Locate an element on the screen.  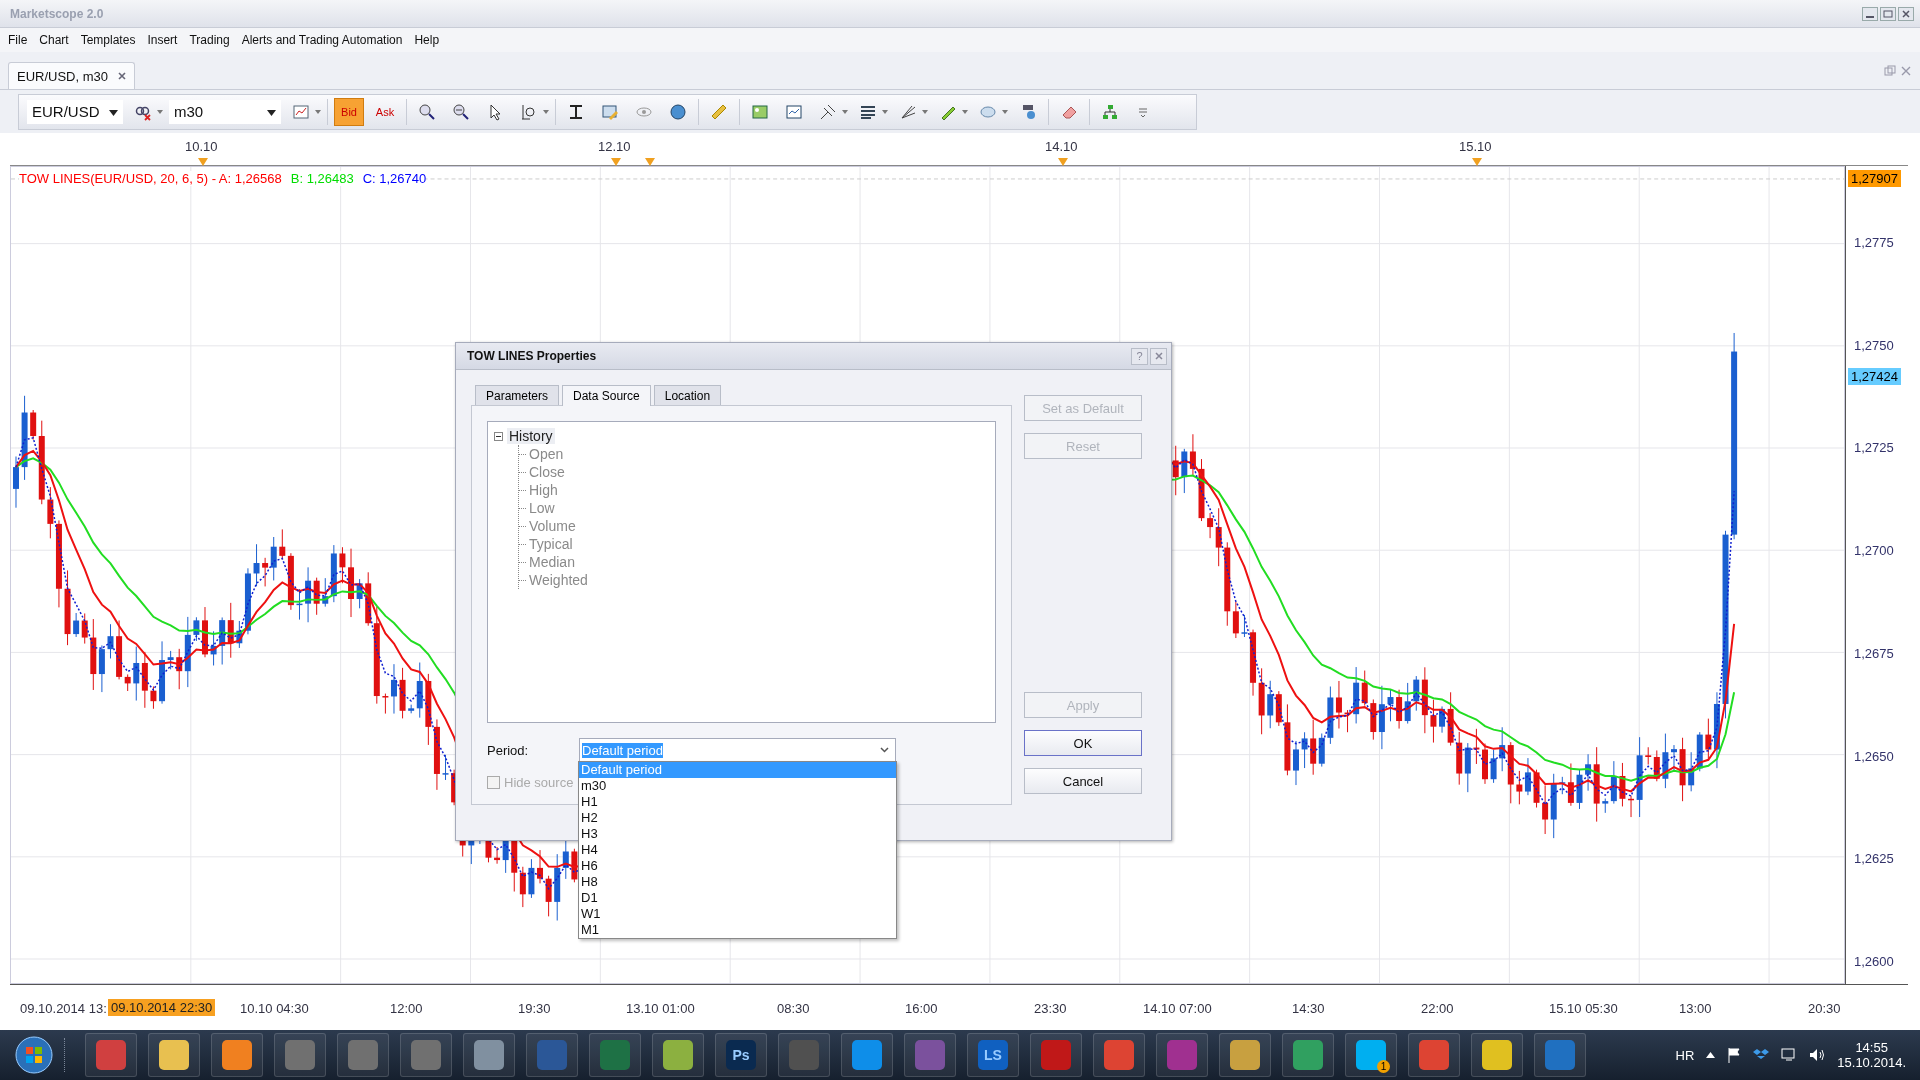
dialog-button: OK is located at coordinates (1083, 743).